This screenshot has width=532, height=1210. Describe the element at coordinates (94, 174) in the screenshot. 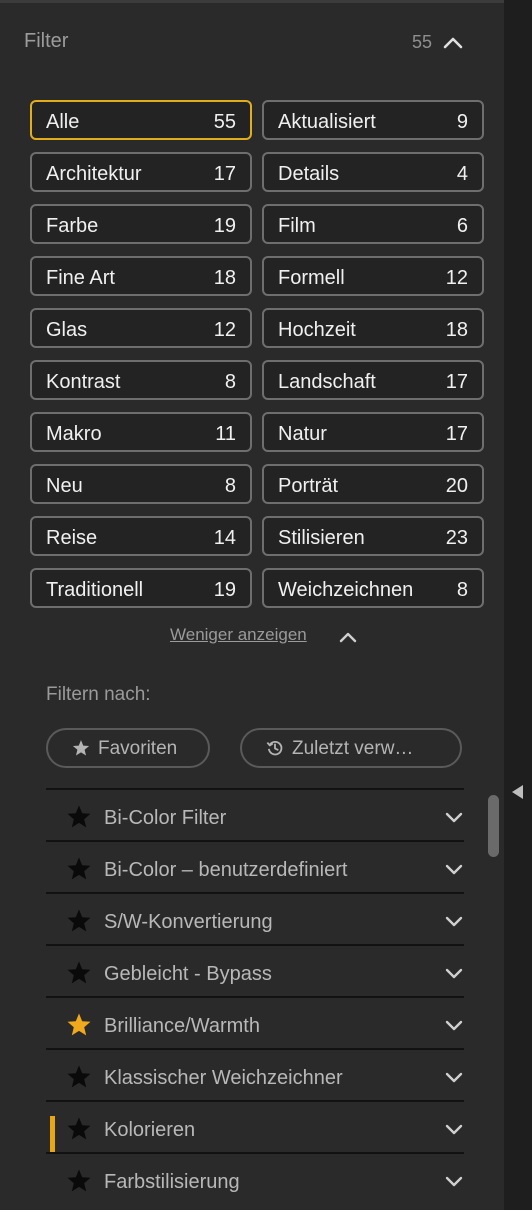

I see `category-label: Architektur` at that location.